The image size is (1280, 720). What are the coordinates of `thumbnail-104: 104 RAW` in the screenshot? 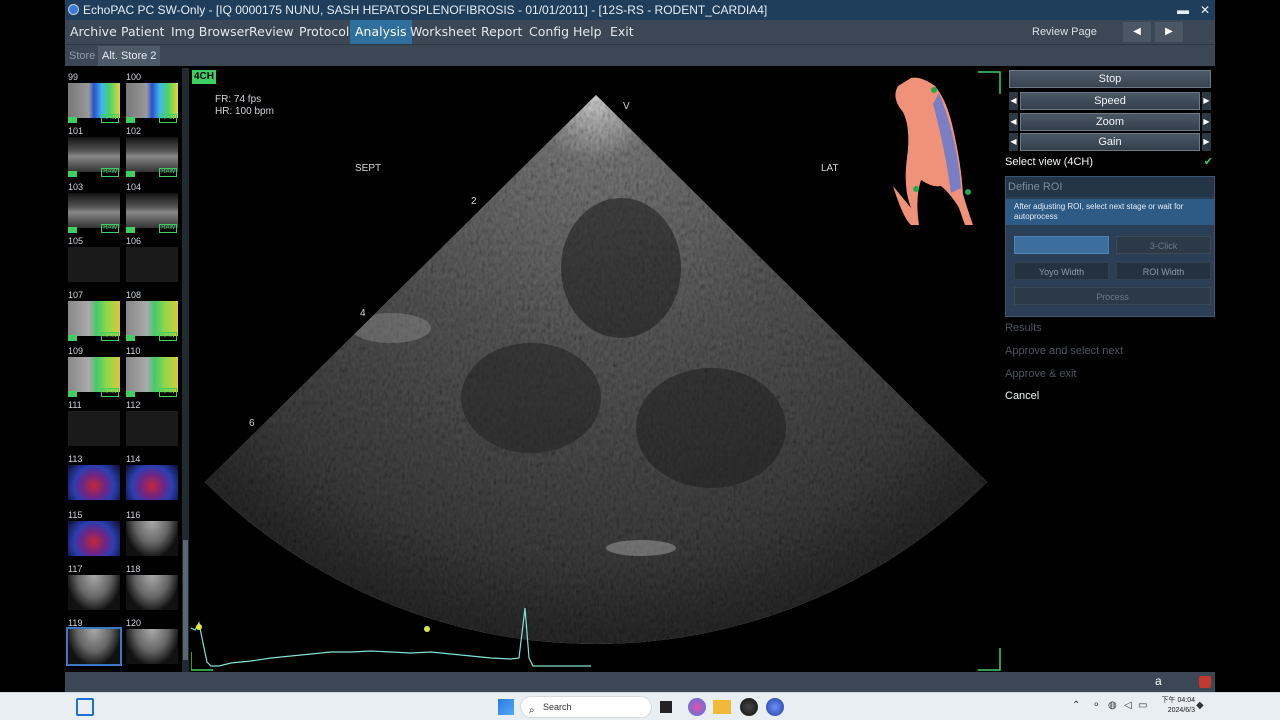 It's located at (151, 208).